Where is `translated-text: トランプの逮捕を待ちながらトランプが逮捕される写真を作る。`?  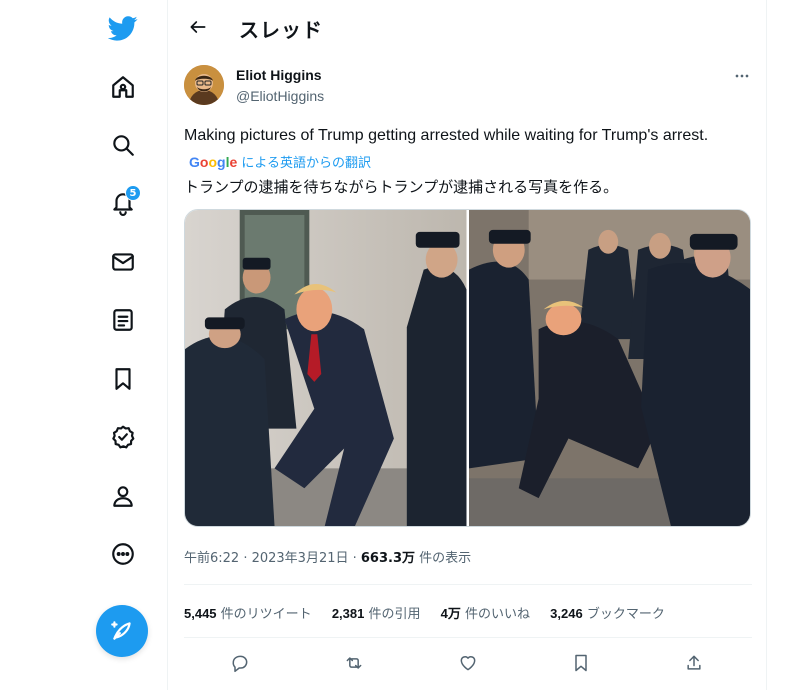 translated-text: トランプの逮捕を待ちながらトランプが逮捕される写真を作る。 is located at coordinates (401, 187).